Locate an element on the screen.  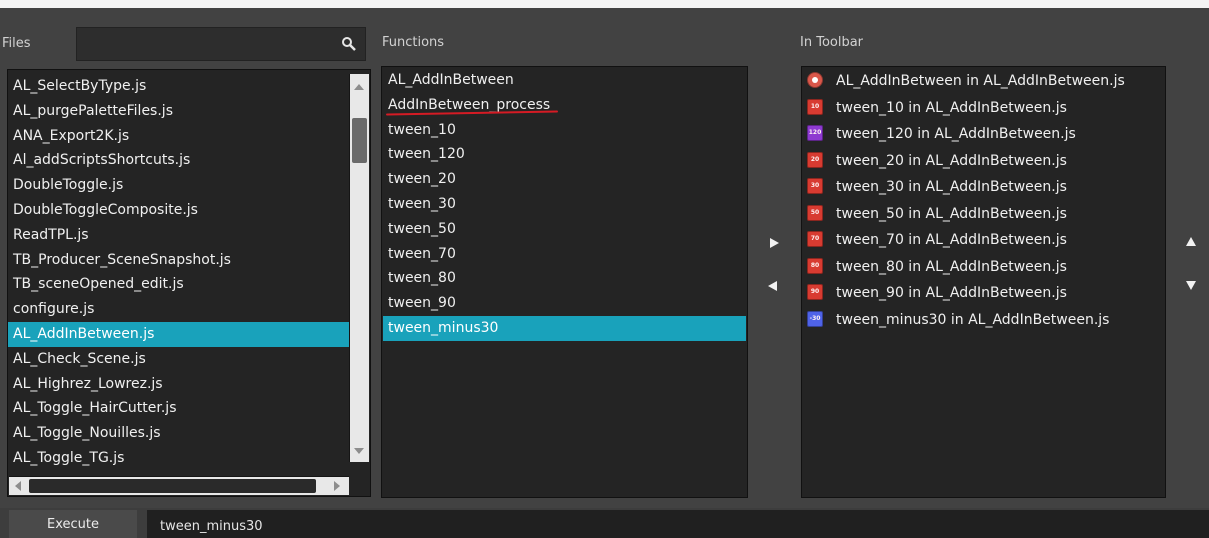
file-item: AL_SelectByType.js is located at coordinates (178, 86).